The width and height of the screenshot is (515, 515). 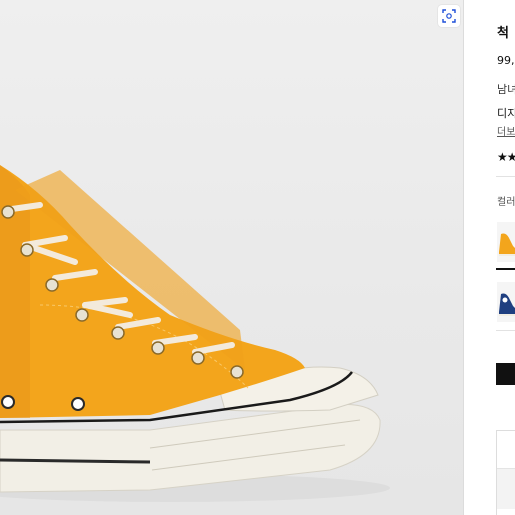 What do you see at coordinates (506, 202) in the screenshot?
I see `color-label: 컬러` at bounding box center [506, 202].